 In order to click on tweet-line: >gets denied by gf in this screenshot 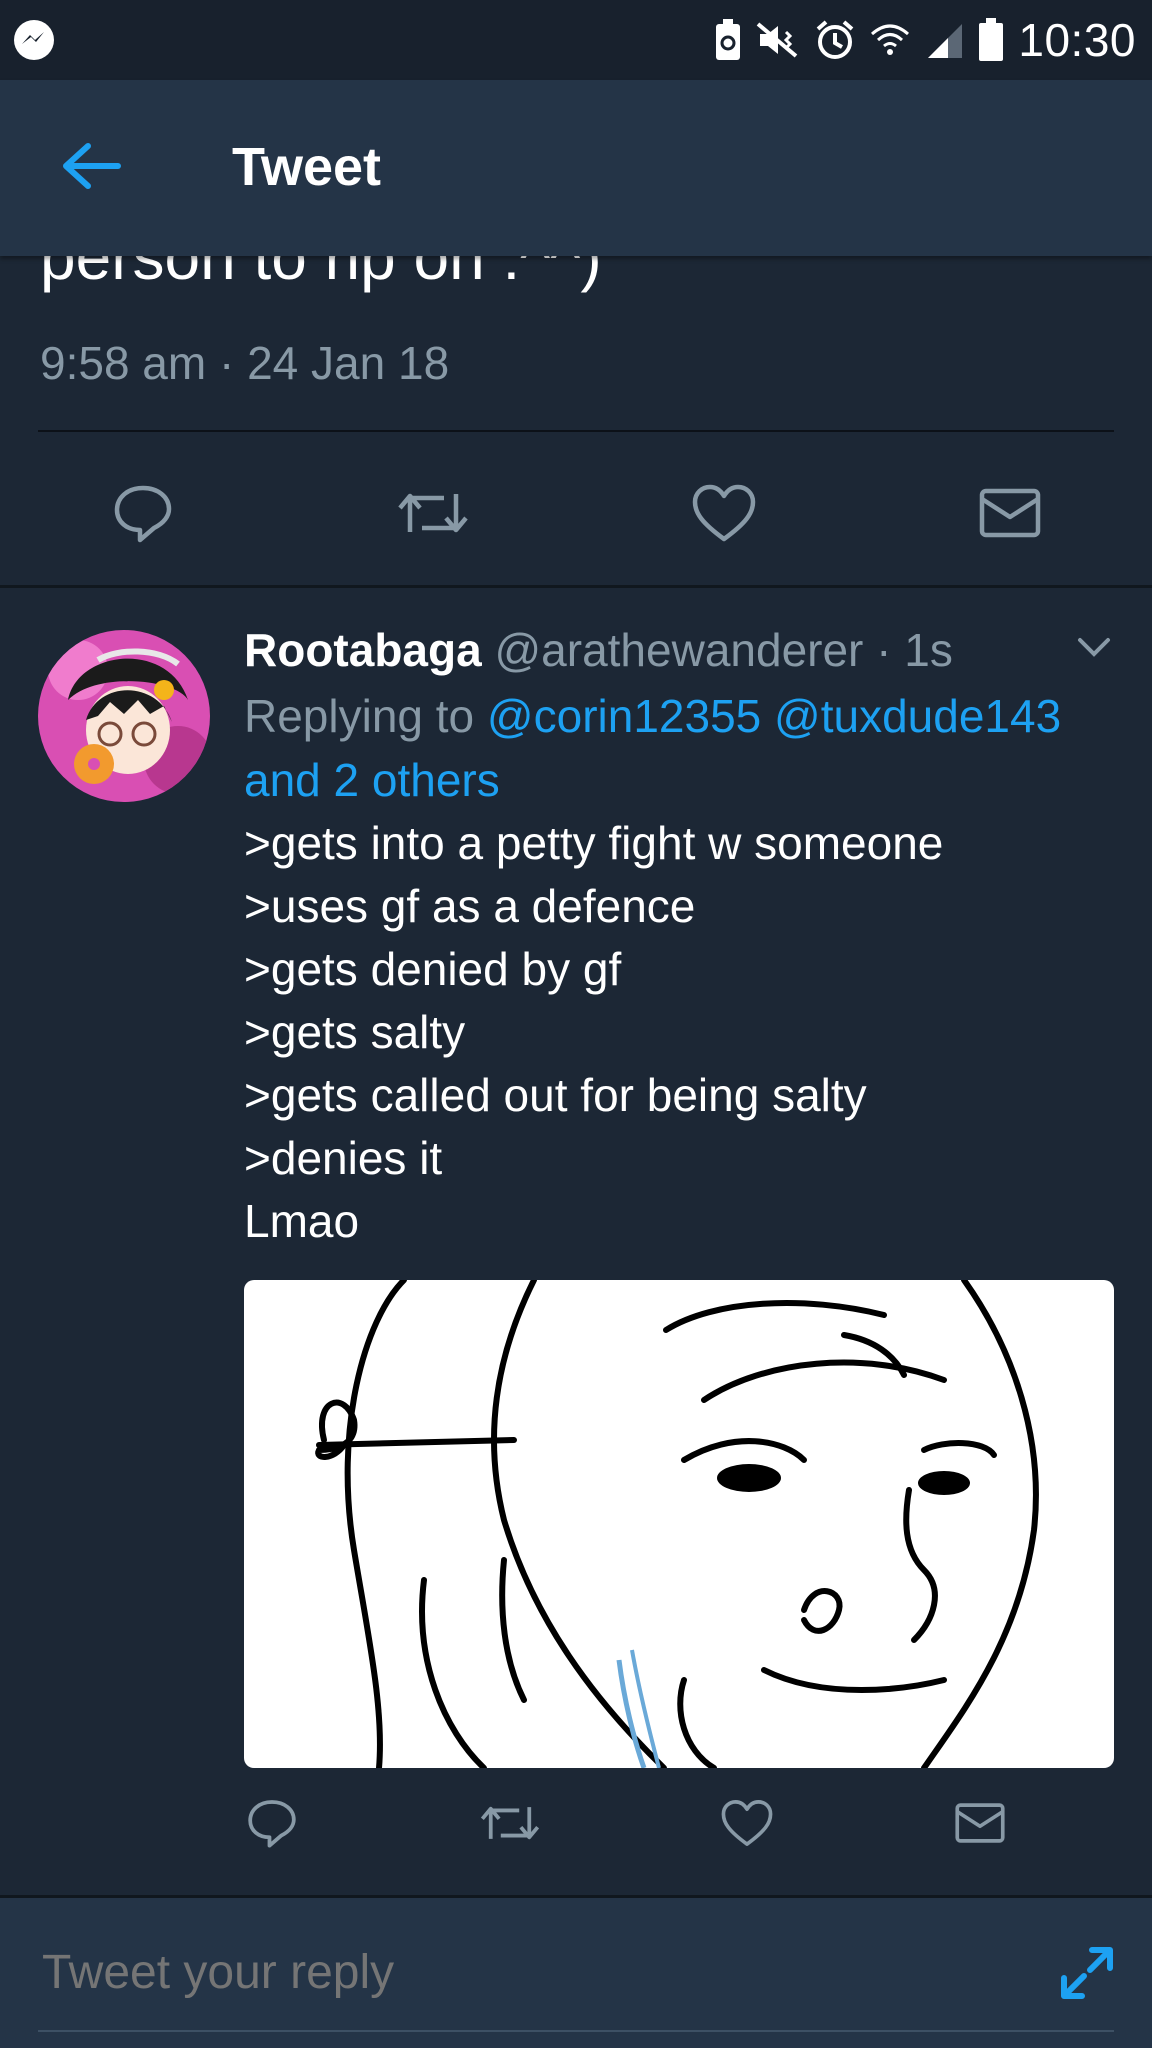, I will do `click(433, 969)`.